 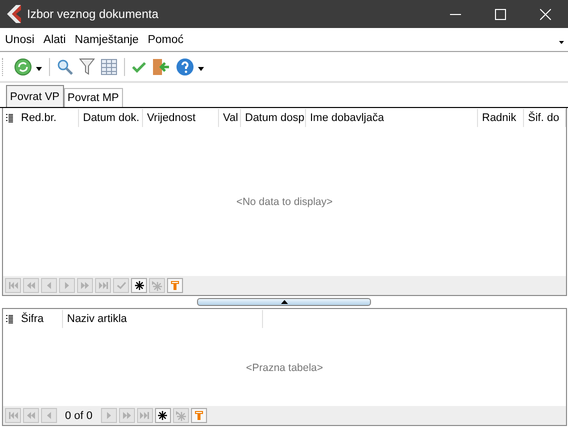 I want to click on tab: Povrat MP, so click(x=93, y=97).